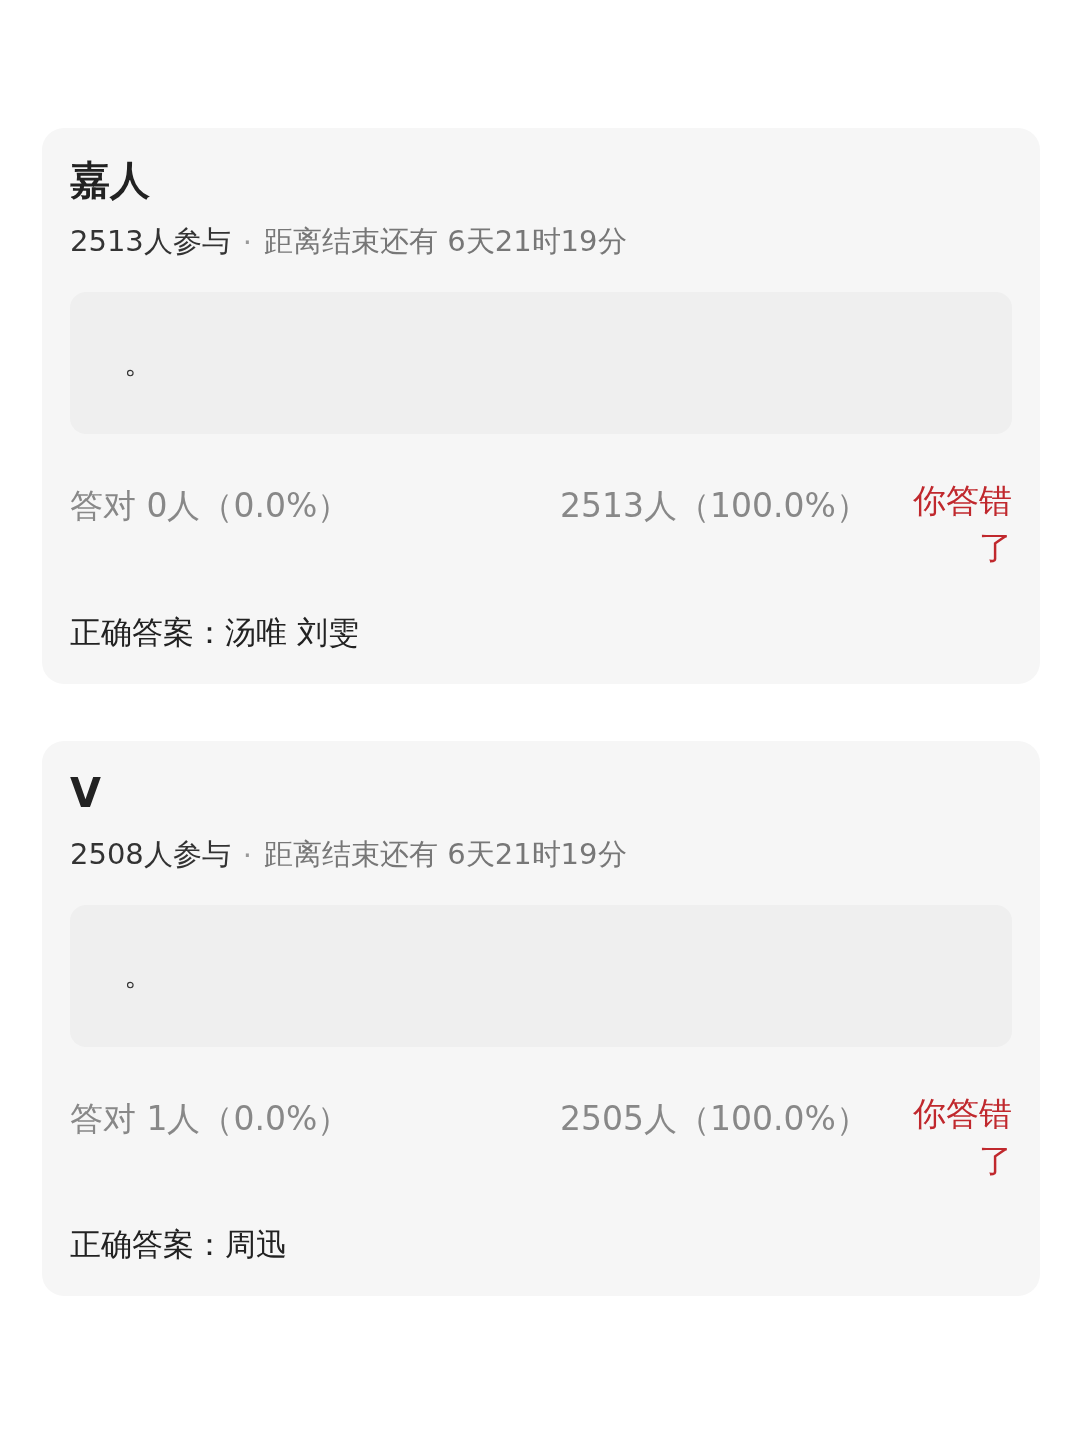  I want to click on correct-count: 答对 0人（0.0%）, so click(211, 506).